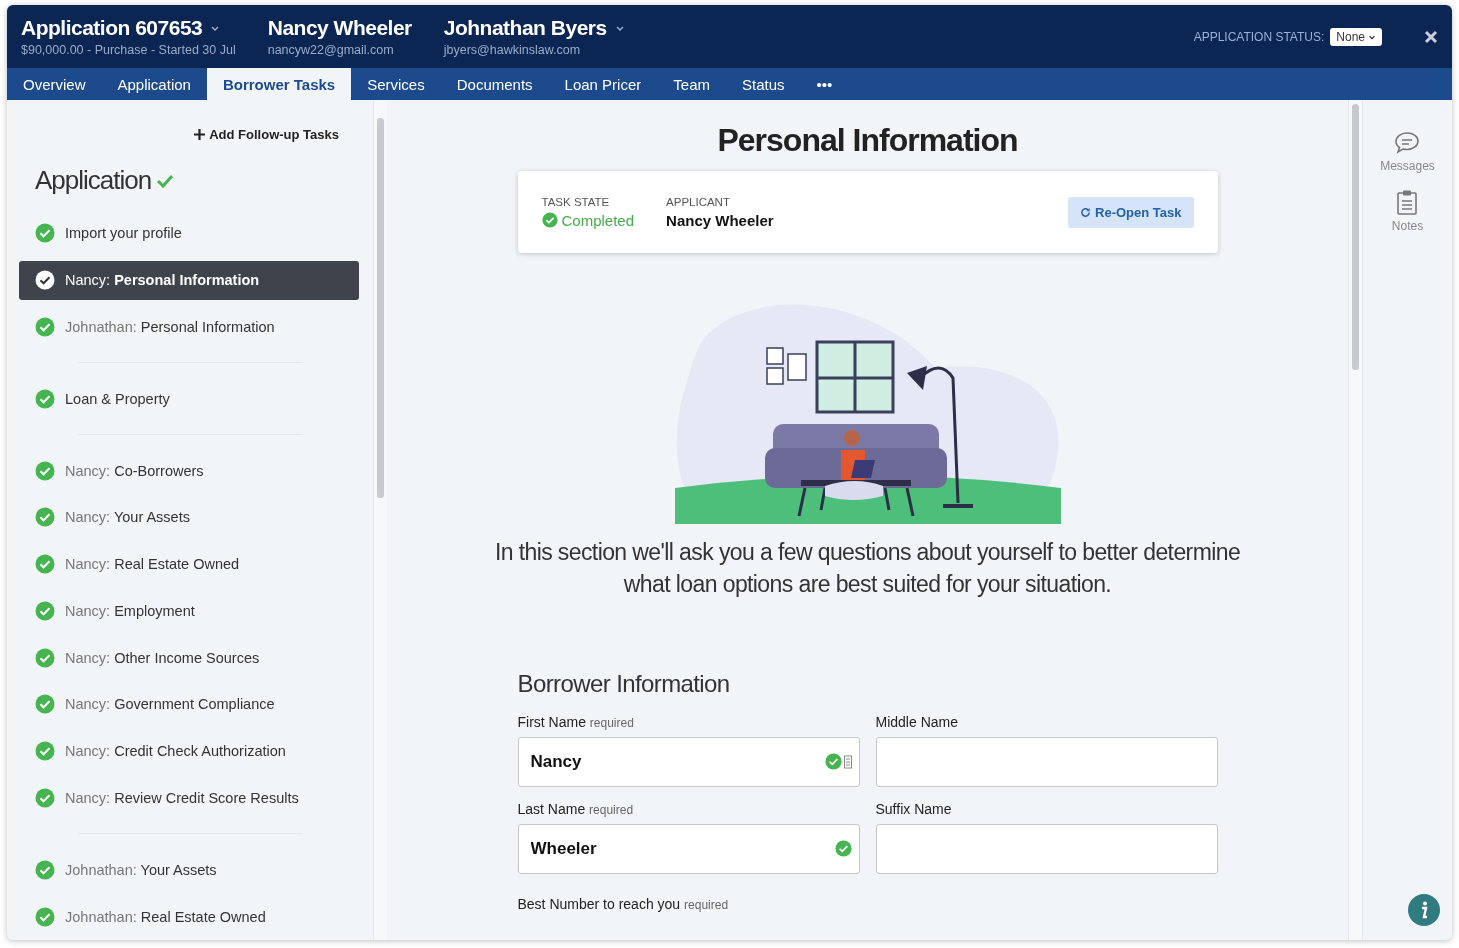 The image size is (1459, 948). What do you see at coordinates (189, 870) in the screenshot?
I see `task-item: Johnathan: Your Assets` at bounding box center [189, 870].